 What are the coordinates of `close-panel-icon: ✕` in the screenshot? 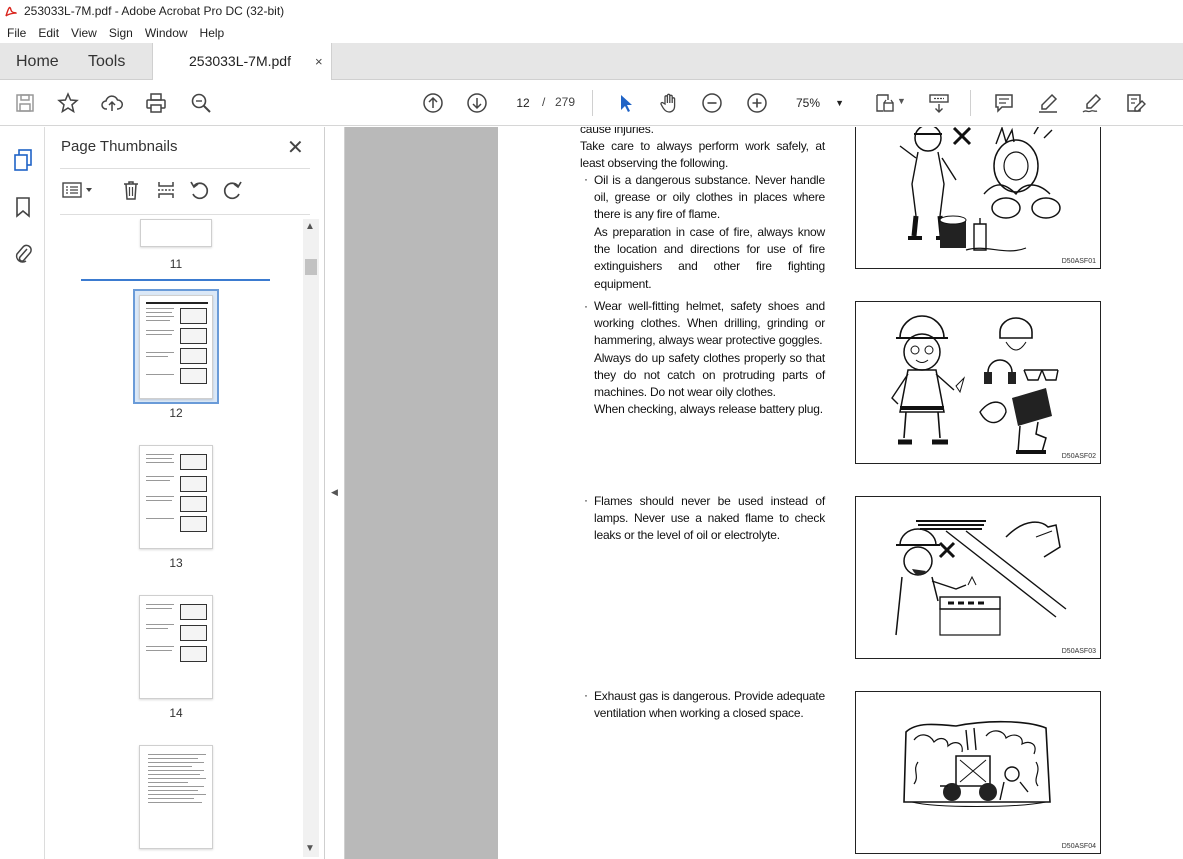 It's located at (295, 147).